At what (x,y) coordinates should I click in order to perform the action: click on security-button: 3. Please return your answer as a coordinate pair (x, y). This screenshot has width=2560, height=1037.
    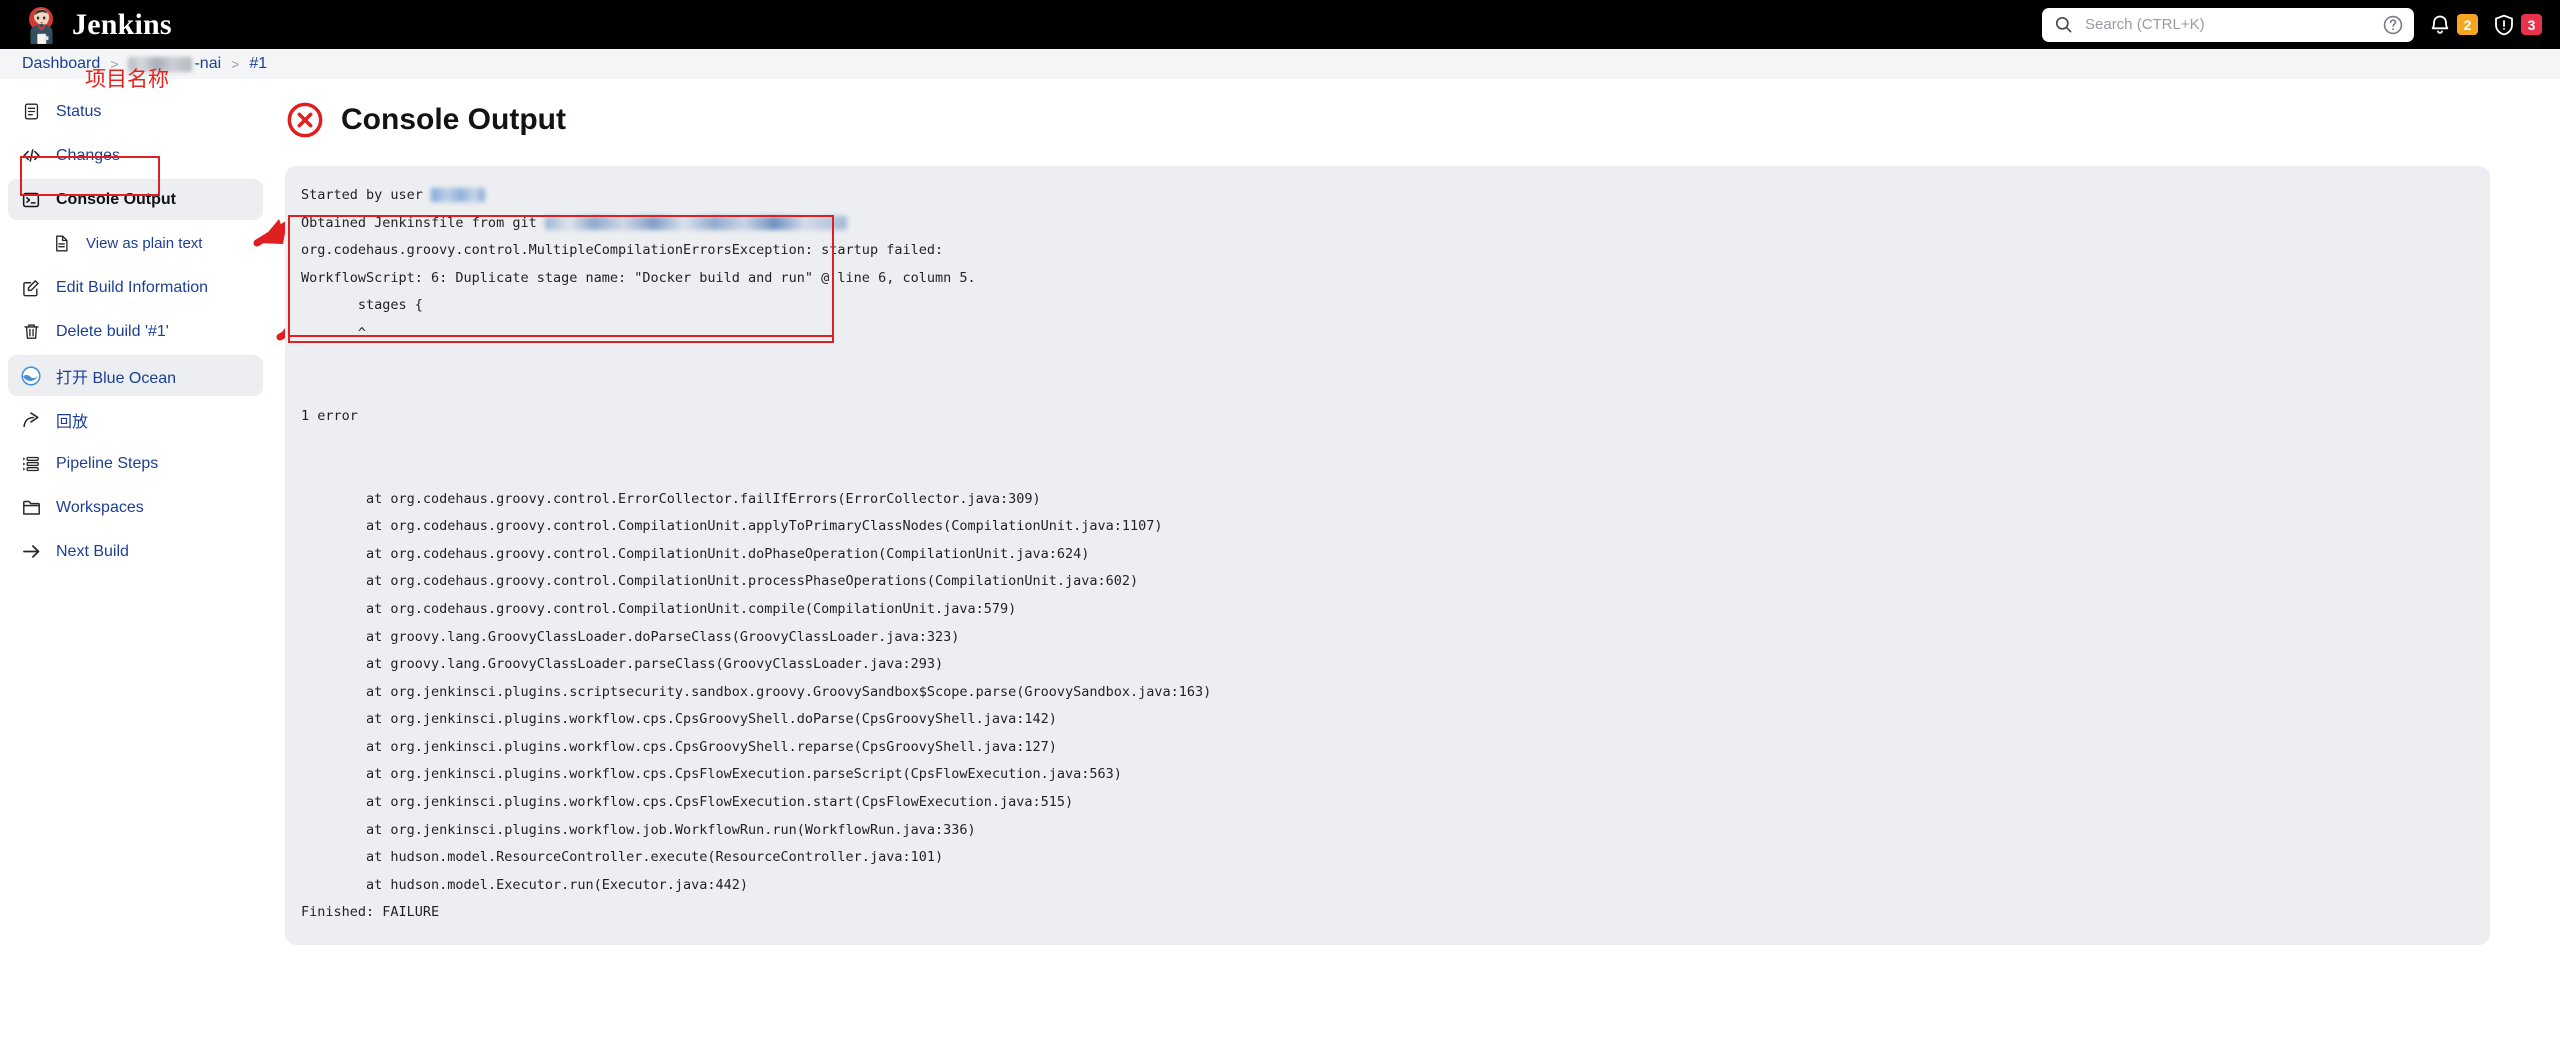
    Looking at the image, I should click on (2517, 25).